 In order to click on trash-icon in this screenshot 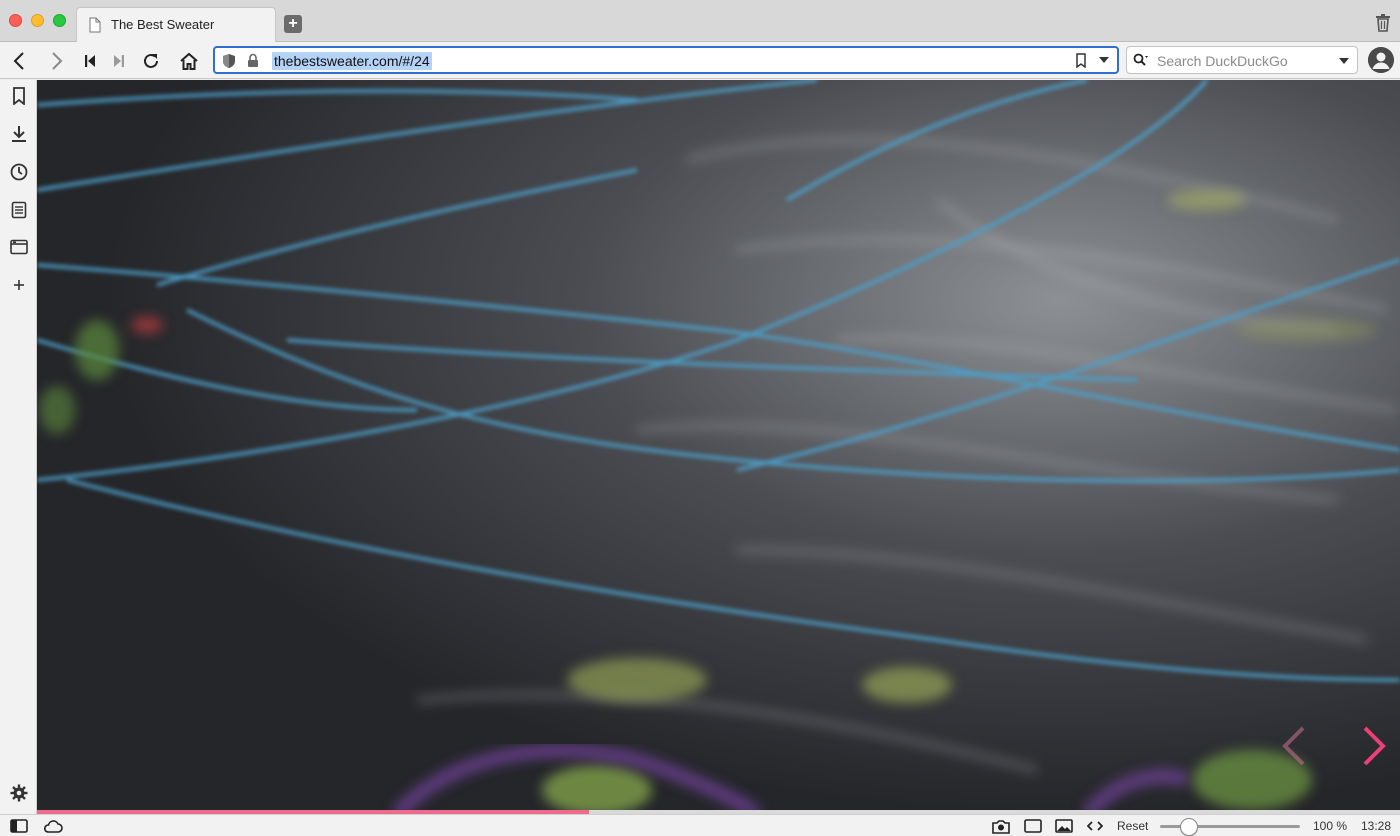, I will do `click(1383, 23)`.